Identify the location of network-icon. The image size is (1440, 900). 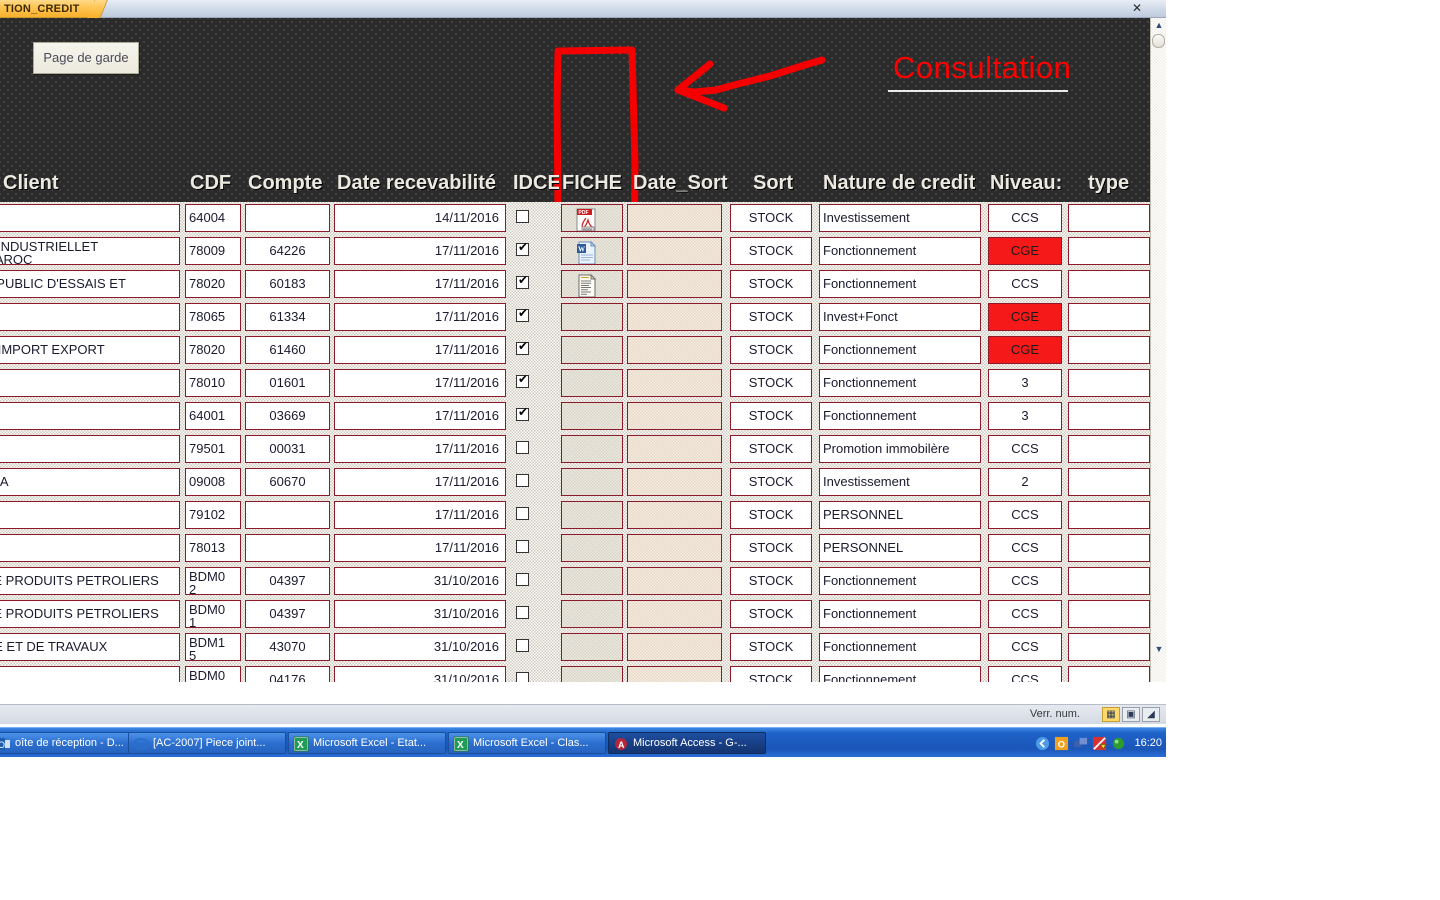
(1080, 743).